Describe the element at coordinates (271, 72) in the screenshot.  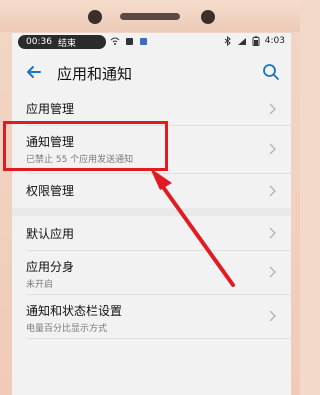
I see `search-icon` at that location.